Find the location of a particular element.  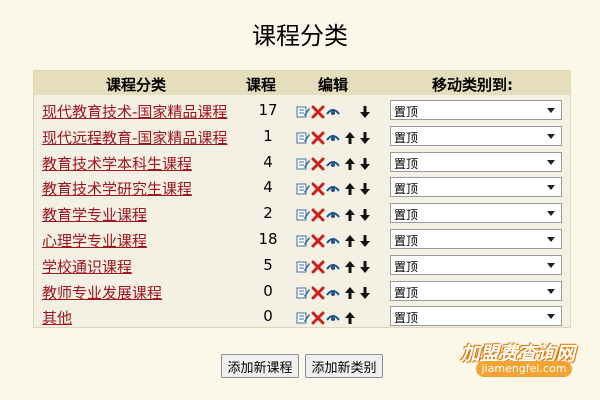

table-row: 现代远程教育-国家精品课程 1 置顶 is located at coordinates (302, 136).